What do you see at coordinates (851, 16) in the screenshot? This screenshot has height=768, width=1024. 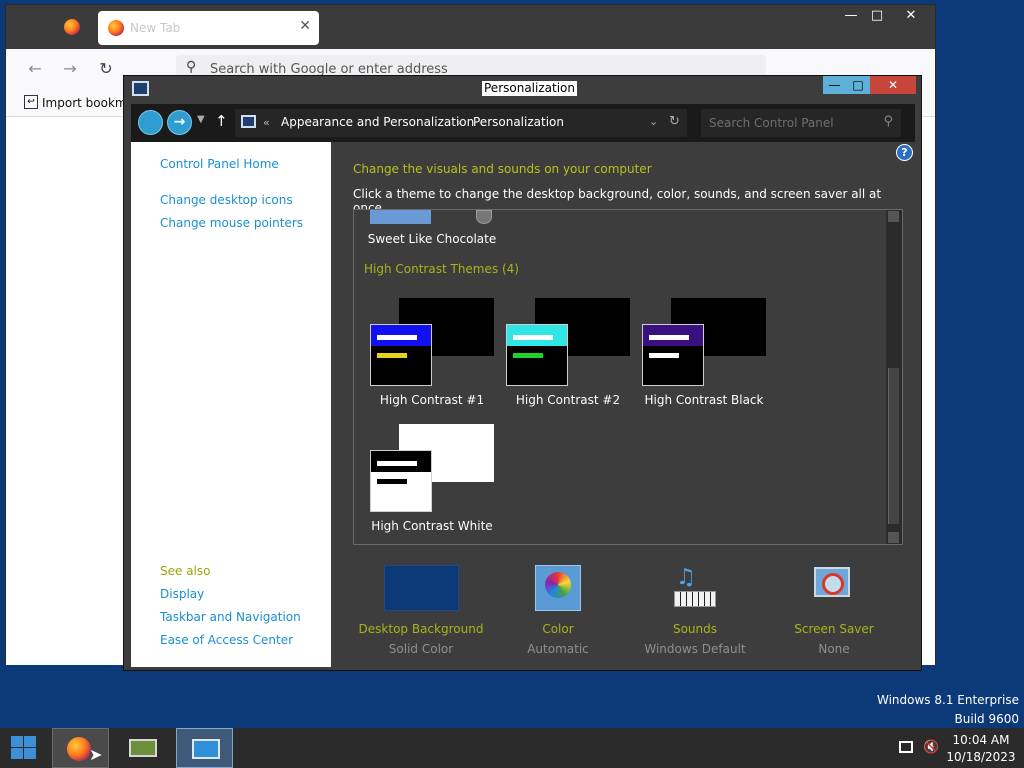 I see `firefox-minimize-button: —` at bounding box center [851, 16].